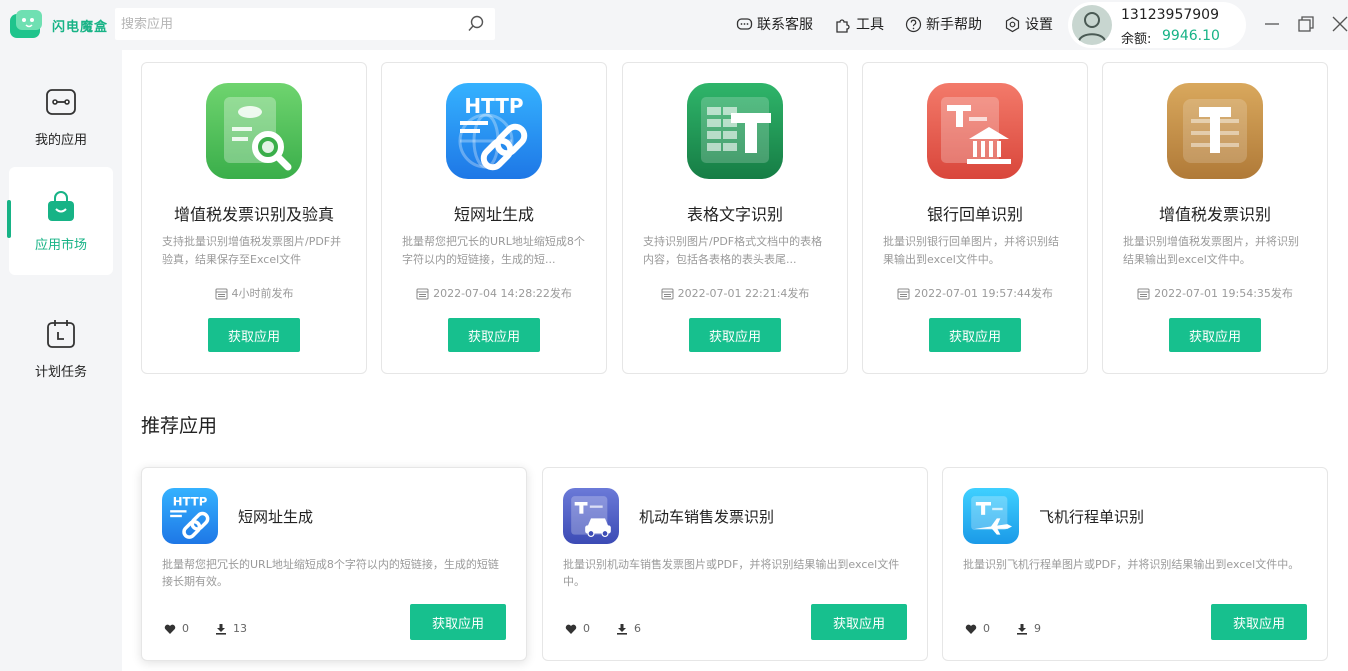  I want to click on app-title: 表格文字识别, so click(734, 214).